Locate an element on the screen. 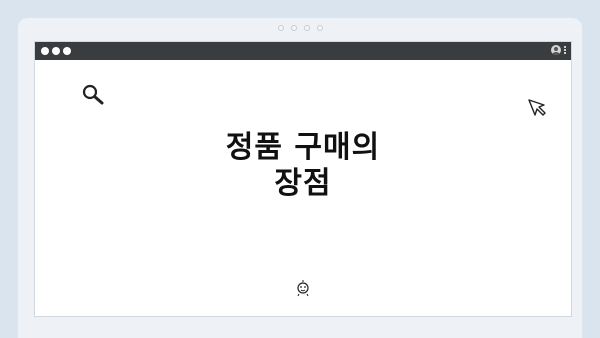  titlebar-actions is located at coordinates (558, 50).